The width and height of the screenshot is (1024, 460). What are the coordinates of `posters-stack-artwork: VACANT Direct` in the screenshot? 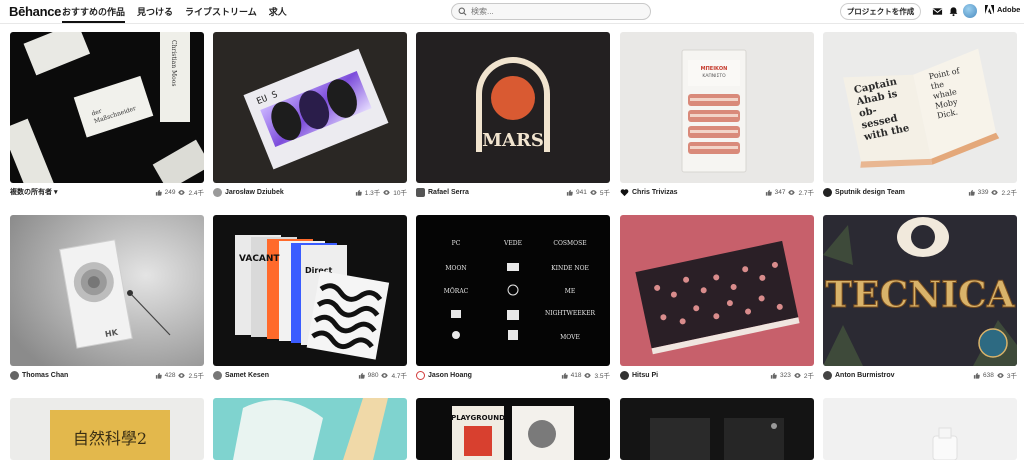 It's located at (310, 290).